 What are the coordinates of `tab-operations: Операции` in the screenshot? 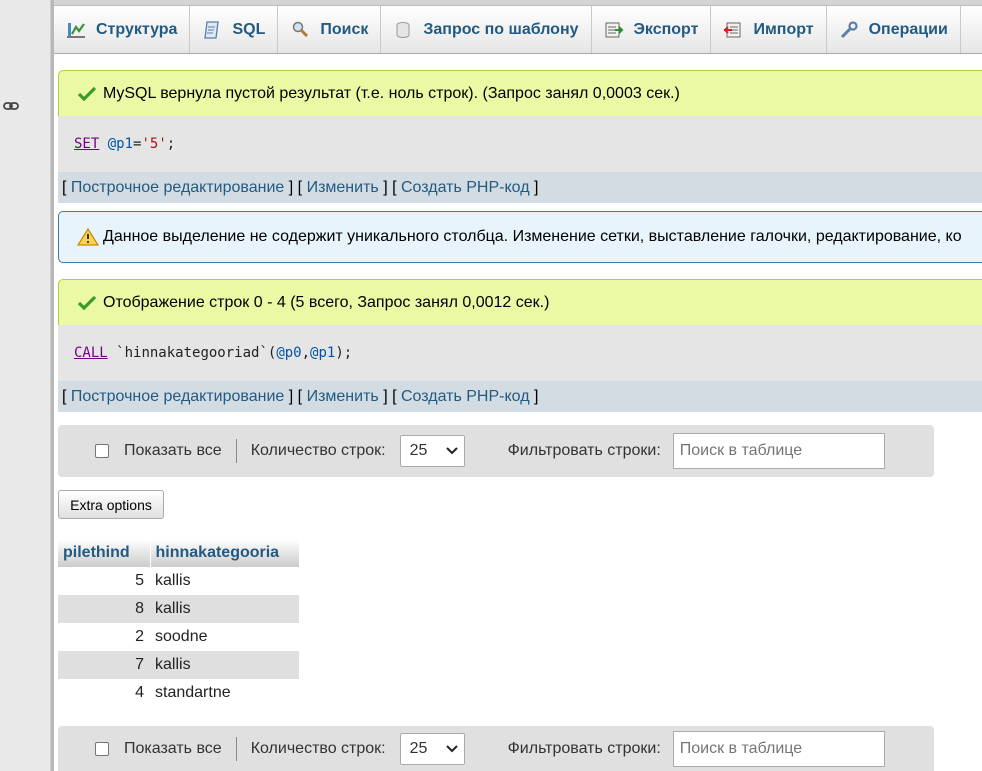 It's located at (894, 29).